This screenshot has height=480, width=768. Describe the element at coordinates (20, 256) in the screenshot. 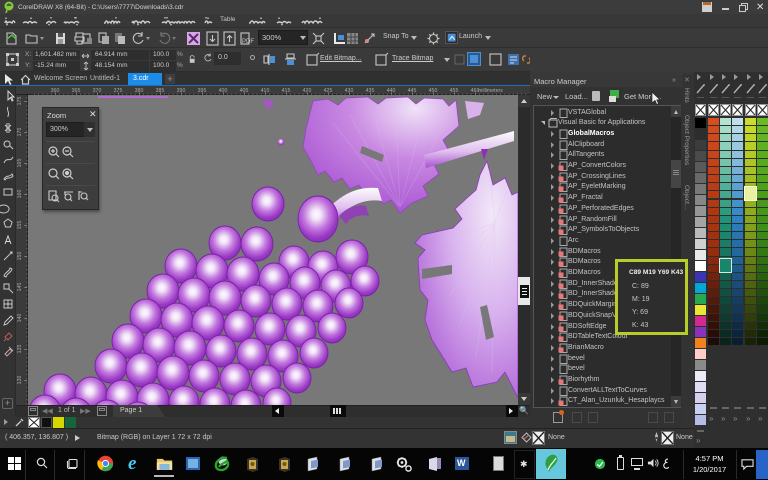

I see `svg-text: 150` at that location.